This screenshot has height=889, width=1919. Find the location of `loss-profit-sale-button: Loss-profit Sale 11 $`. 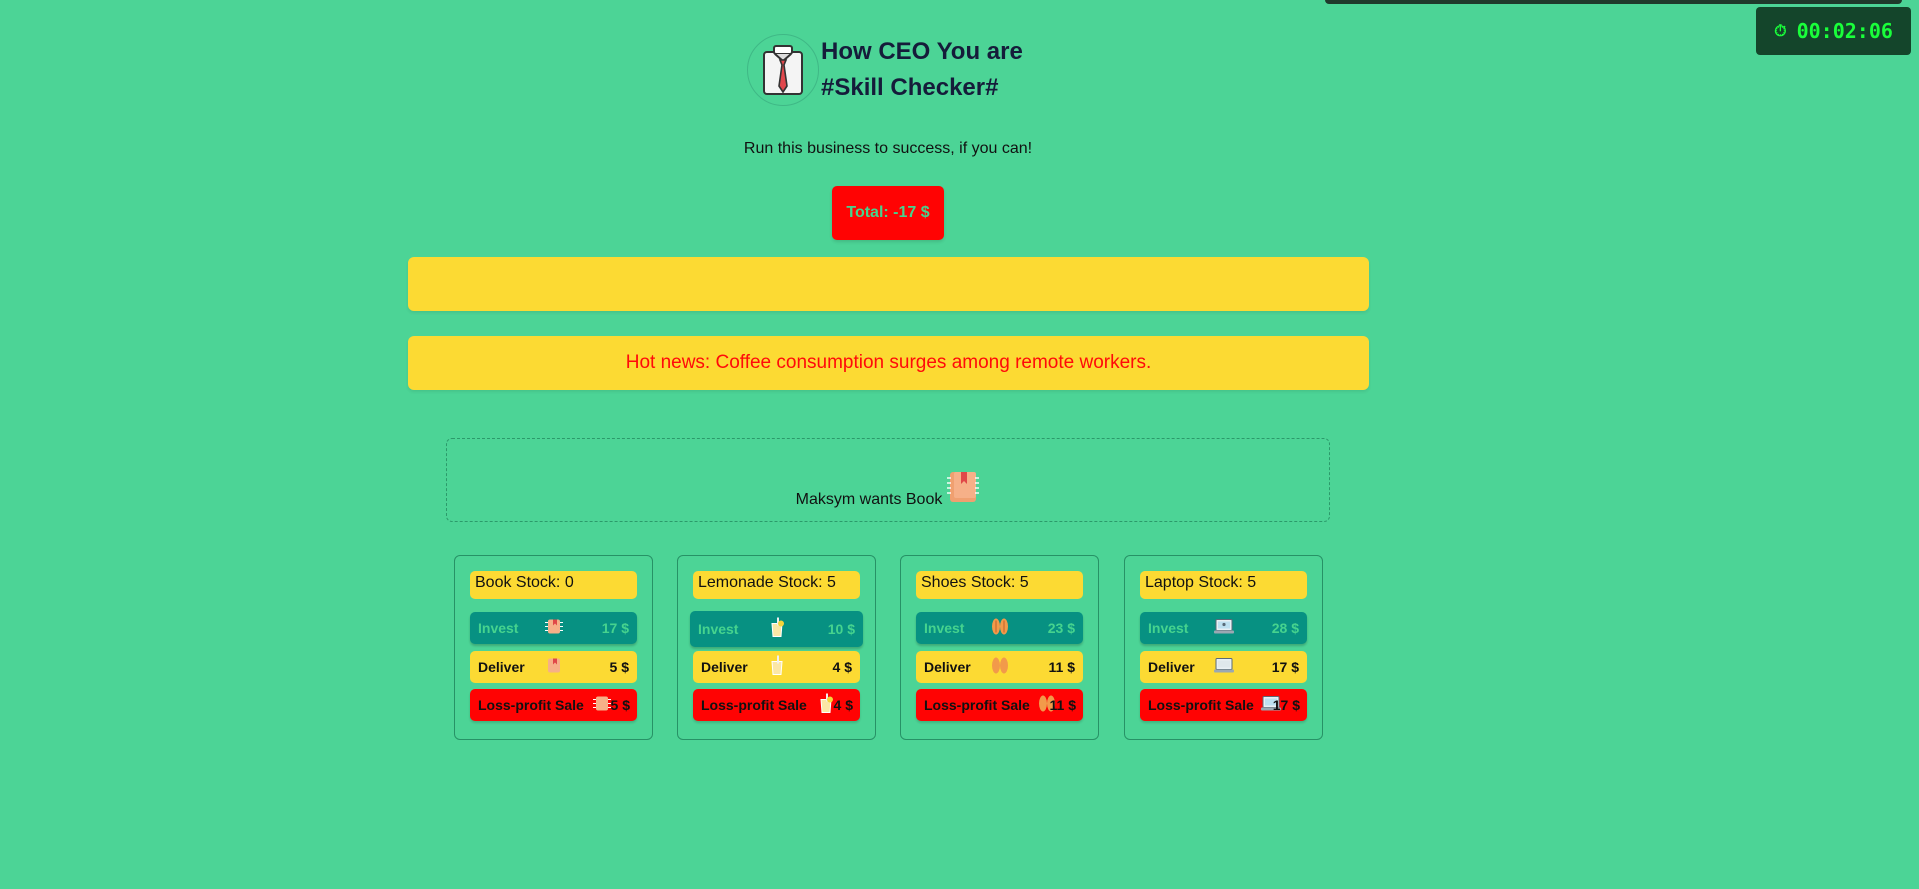

loss-profit-sale-button: Loss-profit Sale 11 $ is located at coordinates (999, 705).